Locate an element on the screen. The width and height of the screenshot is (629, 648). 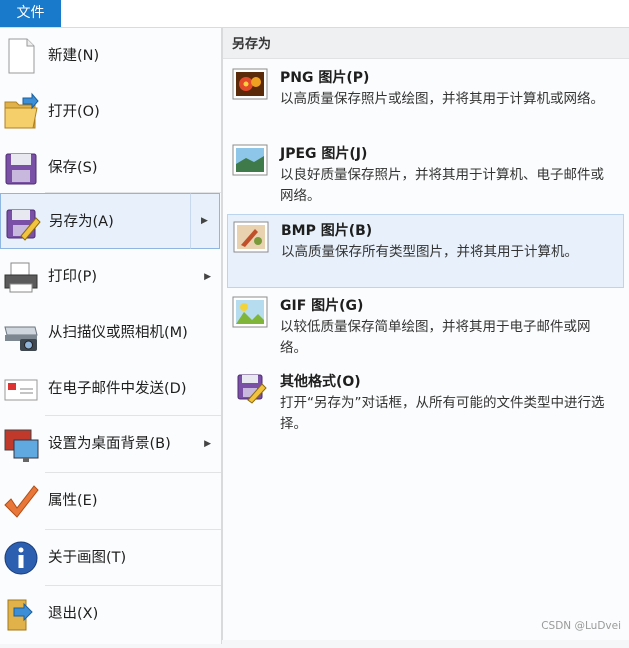
save-as-png-option: PNG 图片(P) 以高质量保存照片或绘图，并将其用于计算机或网络。 is located at coordinates (425, 99).